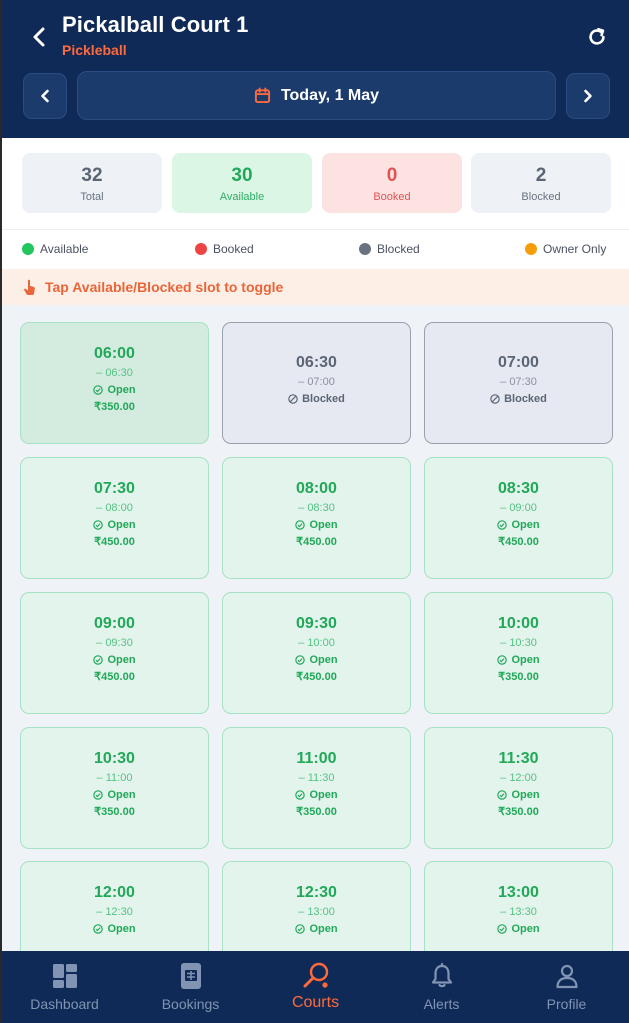 The height and width of the screenshot is (1023, 629). What do you see at coordinates (190, 987) in the screenshot?
I see `nav-bookings: Bookings` at bounding box center [190, 987].